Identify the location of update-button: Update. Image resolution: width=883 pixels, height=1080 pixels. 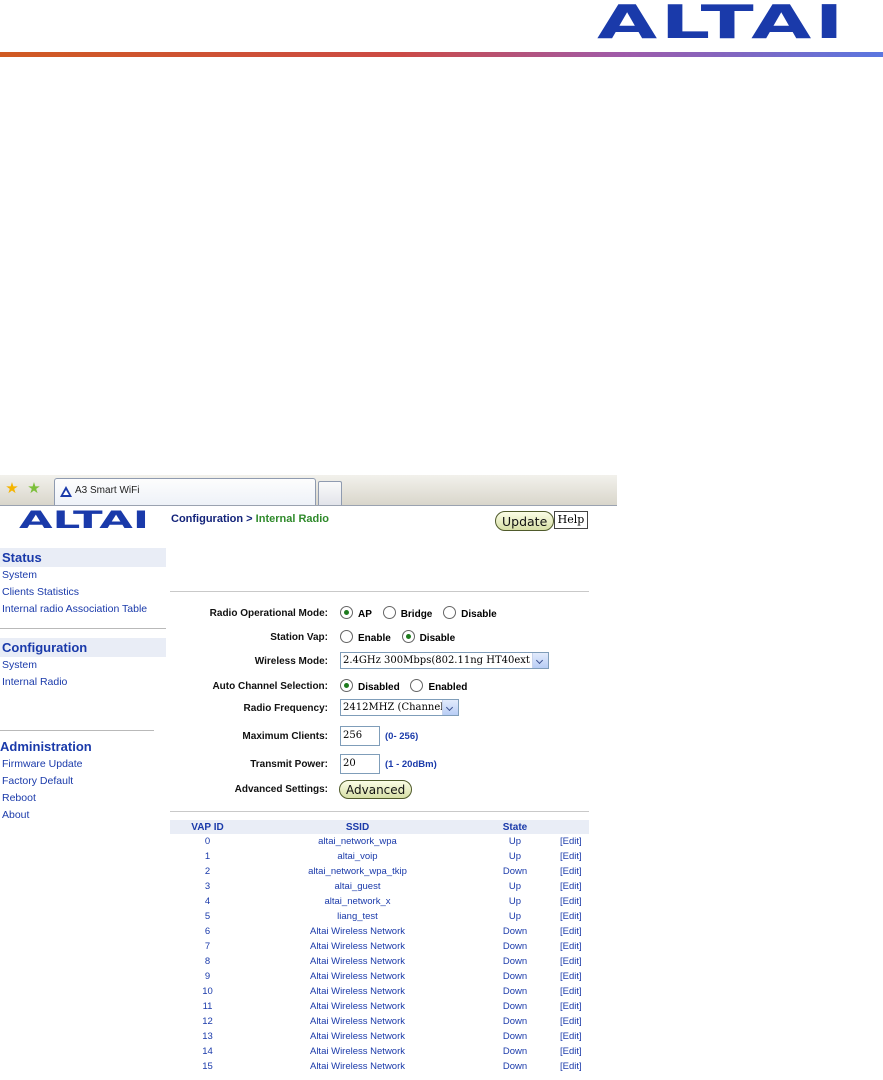
(525, 521).